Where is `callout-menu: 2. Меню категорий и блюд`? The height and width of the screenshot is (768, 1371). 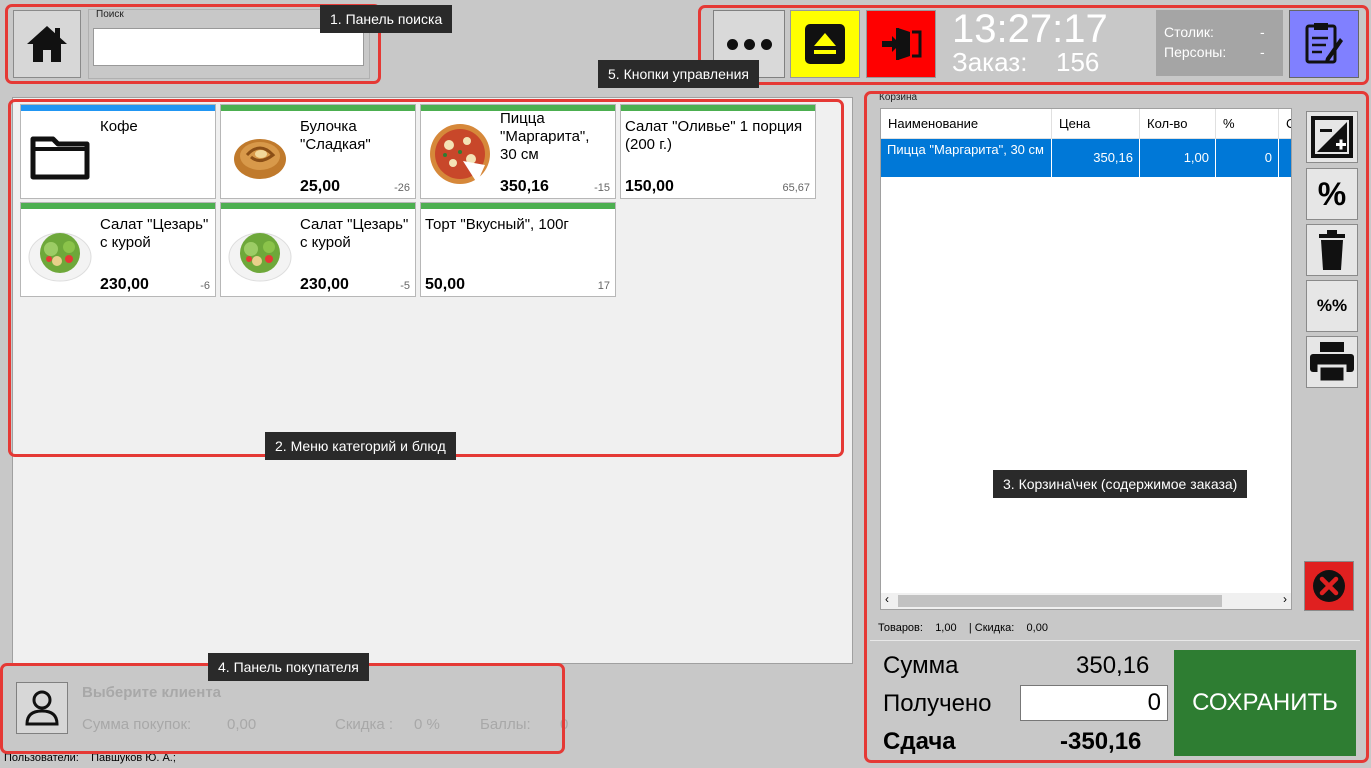 callout-menu: 2. Меню категорий и блюд is located at coordinates (360, 446).